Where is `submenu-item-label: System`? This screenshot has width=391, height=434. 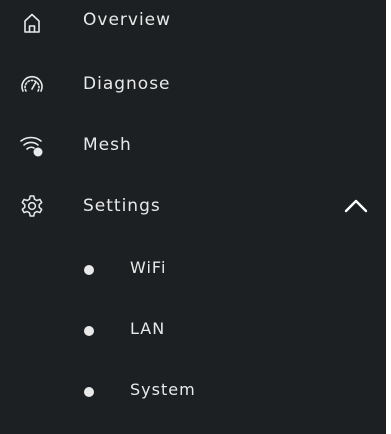 submenu-item-label: System is located at coordinates (163, 389).